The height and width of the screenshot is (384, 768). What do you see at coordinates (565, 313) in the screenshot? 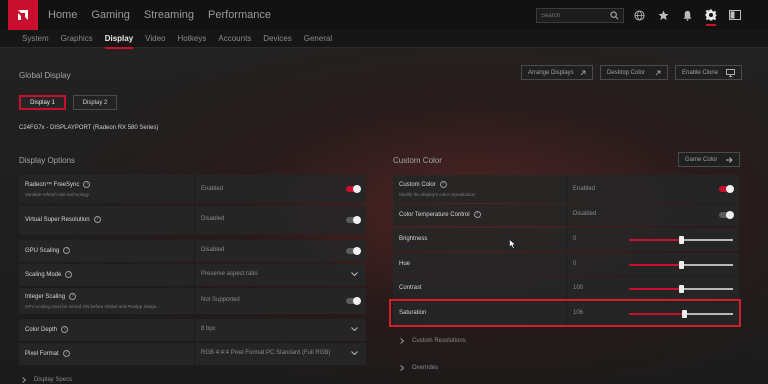
I see `saturation-highlight-annotation` at bounding box center [565, 313].